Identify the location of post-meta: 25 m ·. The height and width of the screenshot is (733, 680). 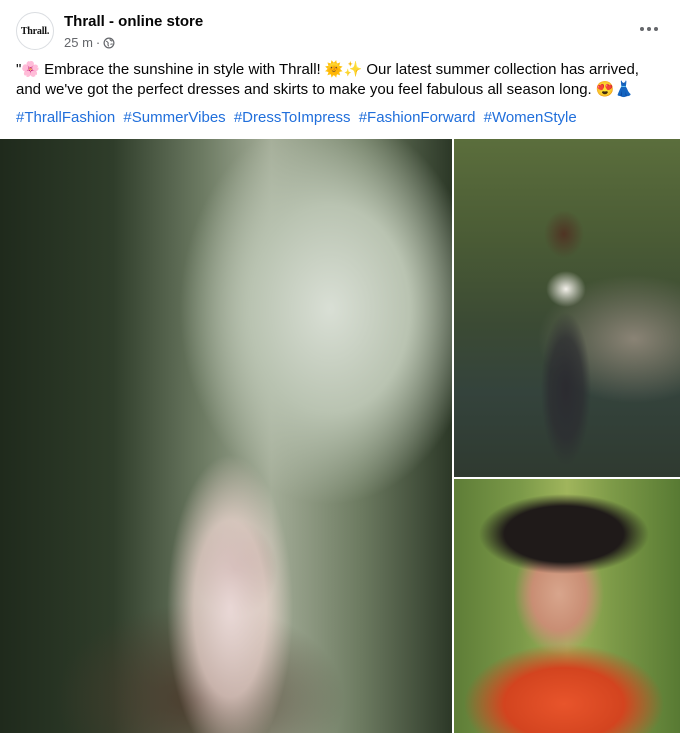
(89, 42).